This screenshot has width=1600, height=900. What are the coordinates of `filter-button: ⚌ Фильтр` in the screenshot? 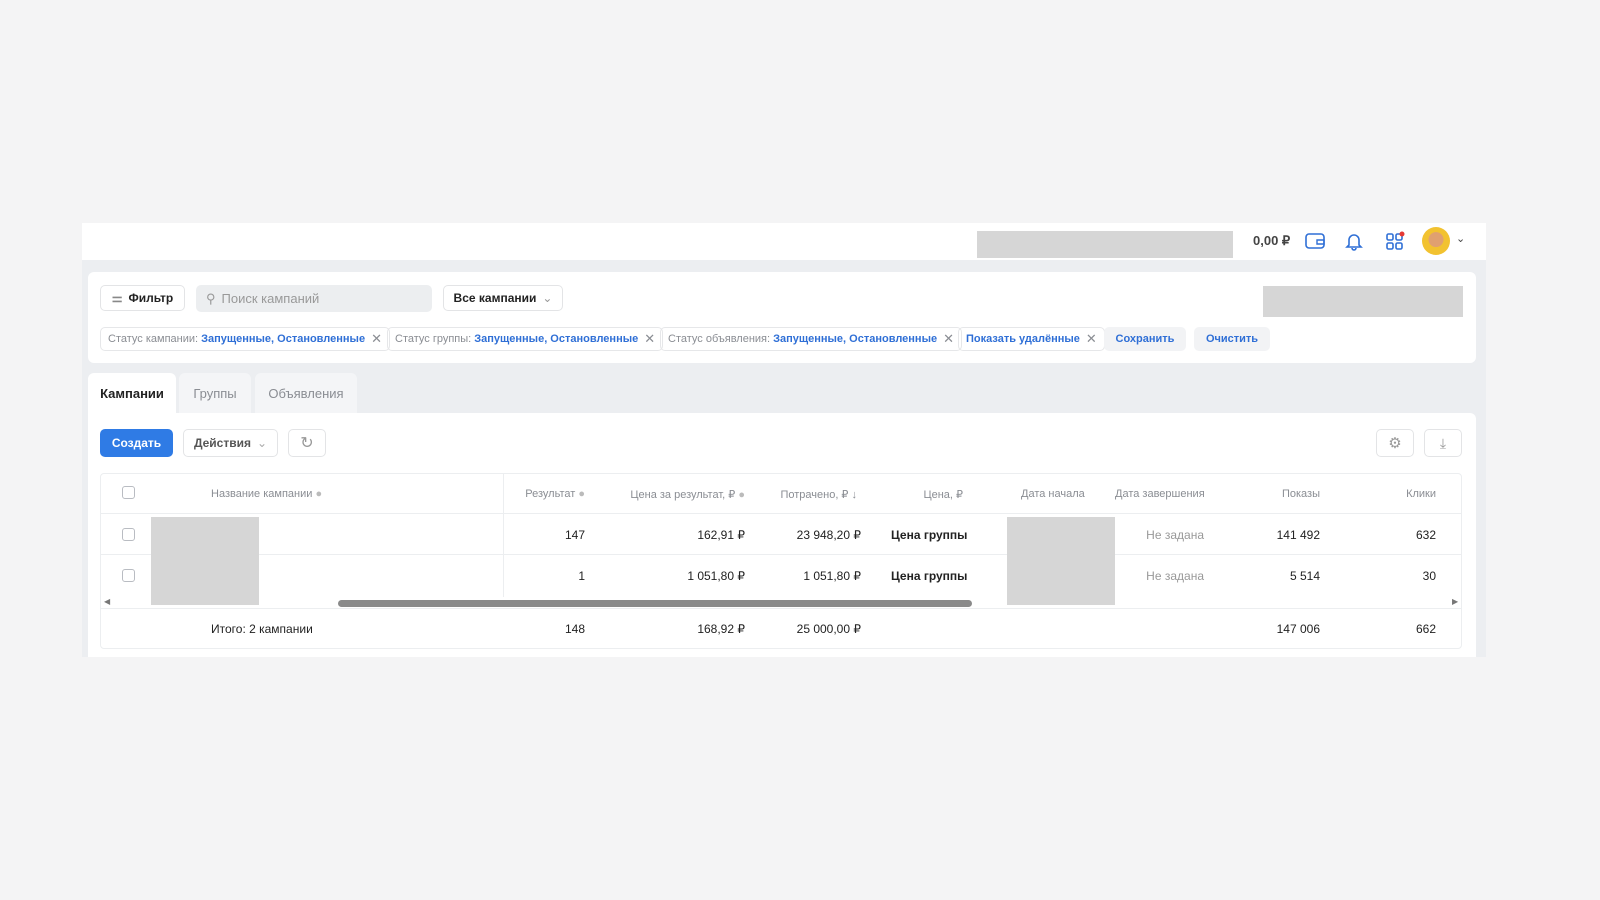 It's located at (142, 298).